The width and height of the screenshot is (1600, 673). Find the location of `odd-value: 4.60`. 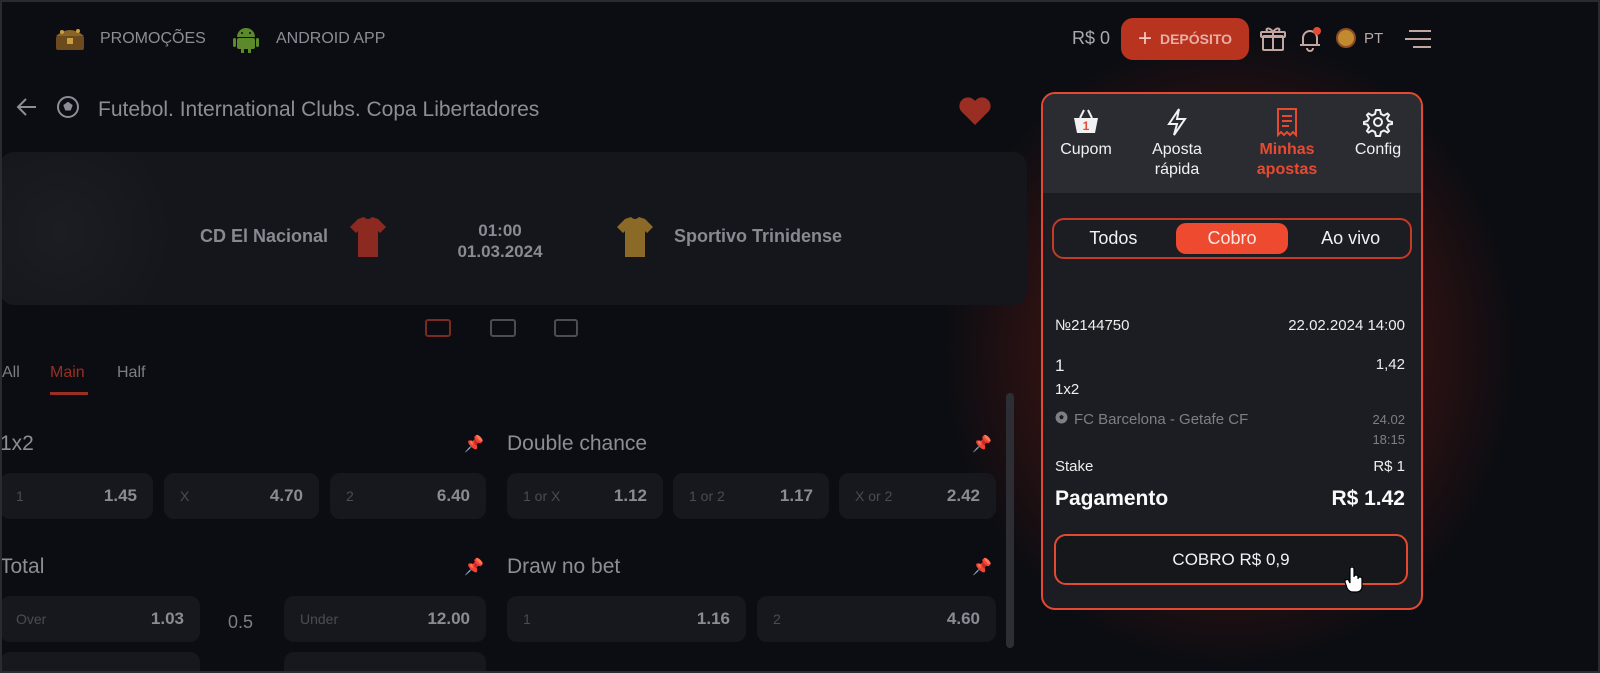

odd-value: 4.60 is located at coordinates (963, 618).